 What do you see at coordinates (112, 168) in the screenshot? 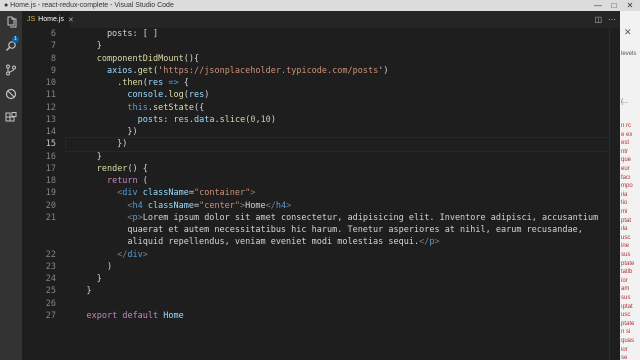
I see `code-token: render` at bounding box center [112, 168].